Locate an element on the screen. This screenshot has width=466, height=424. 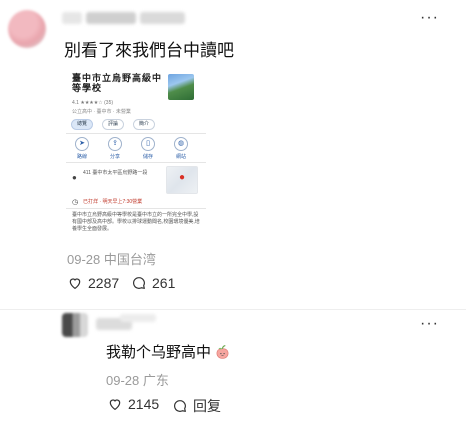
reply-label: 回复 is located at coordinates (207, 406).